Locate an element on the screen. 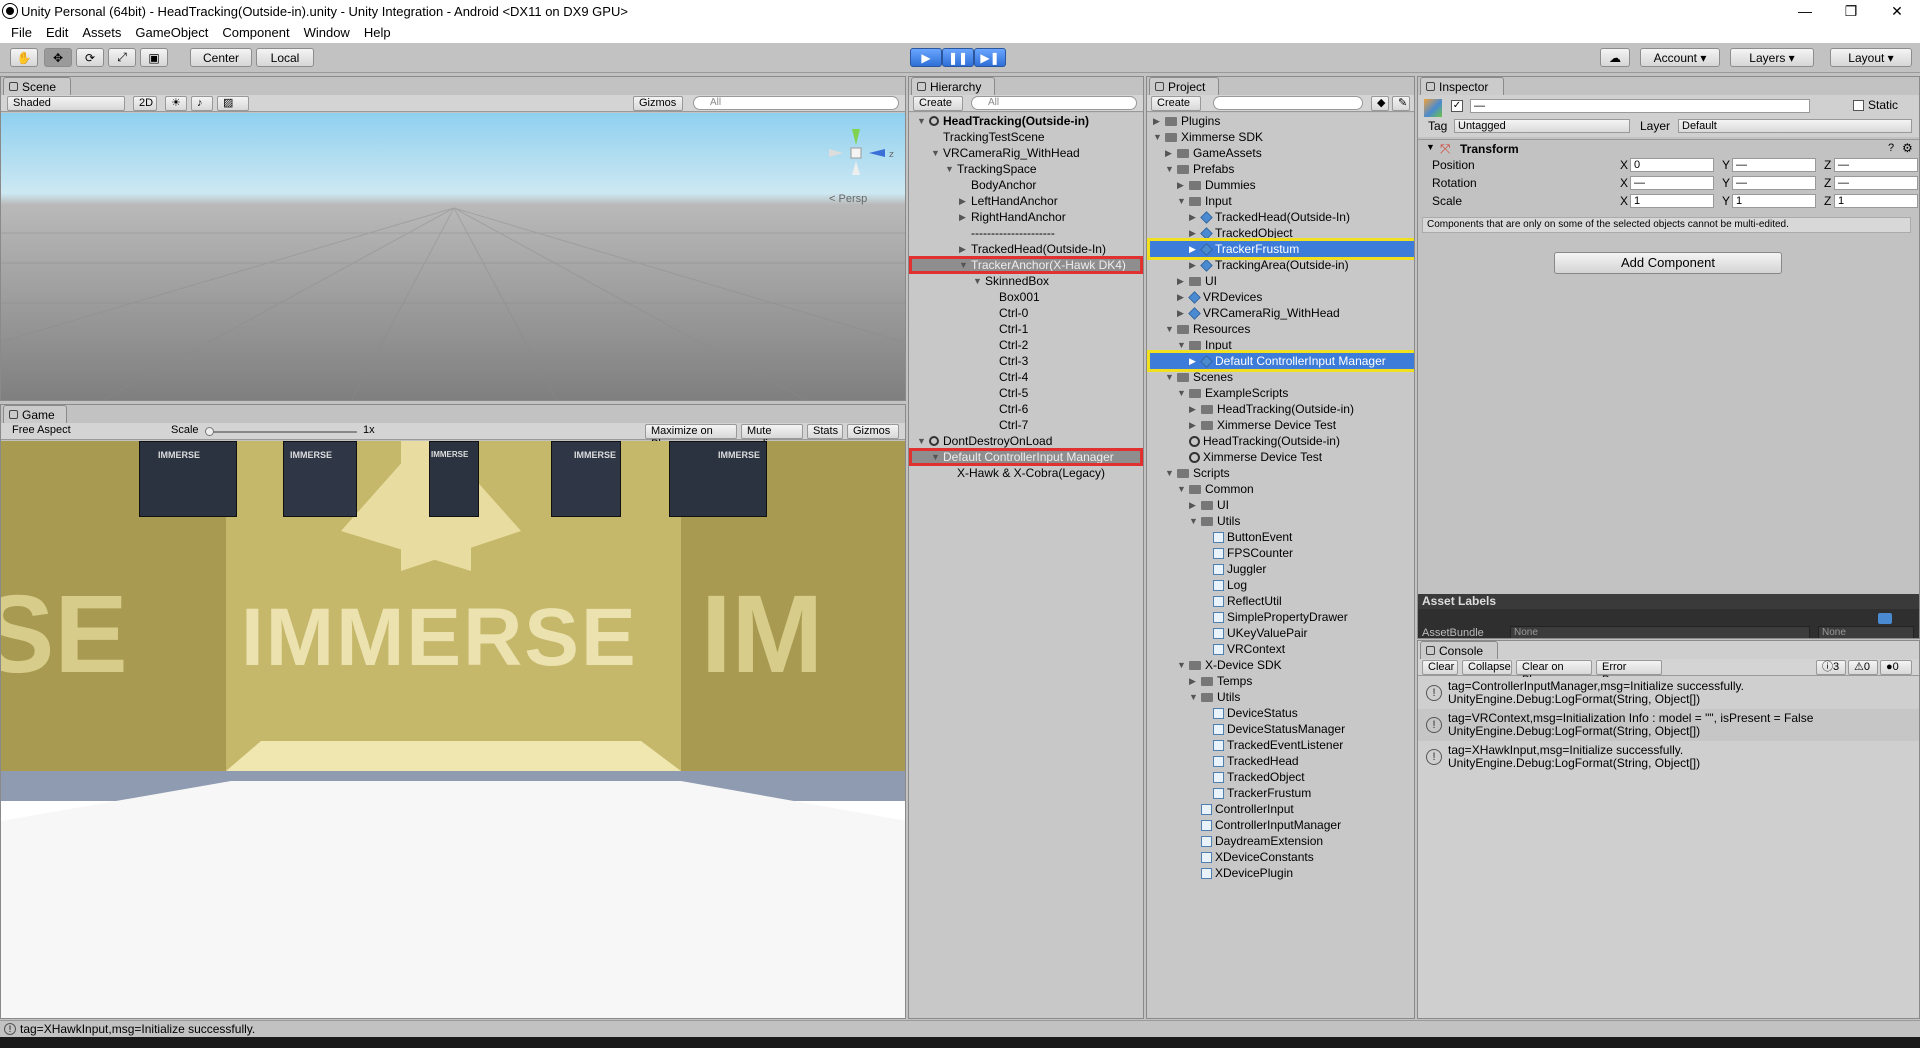  project-search-input is located at coordinates (1288, 103).